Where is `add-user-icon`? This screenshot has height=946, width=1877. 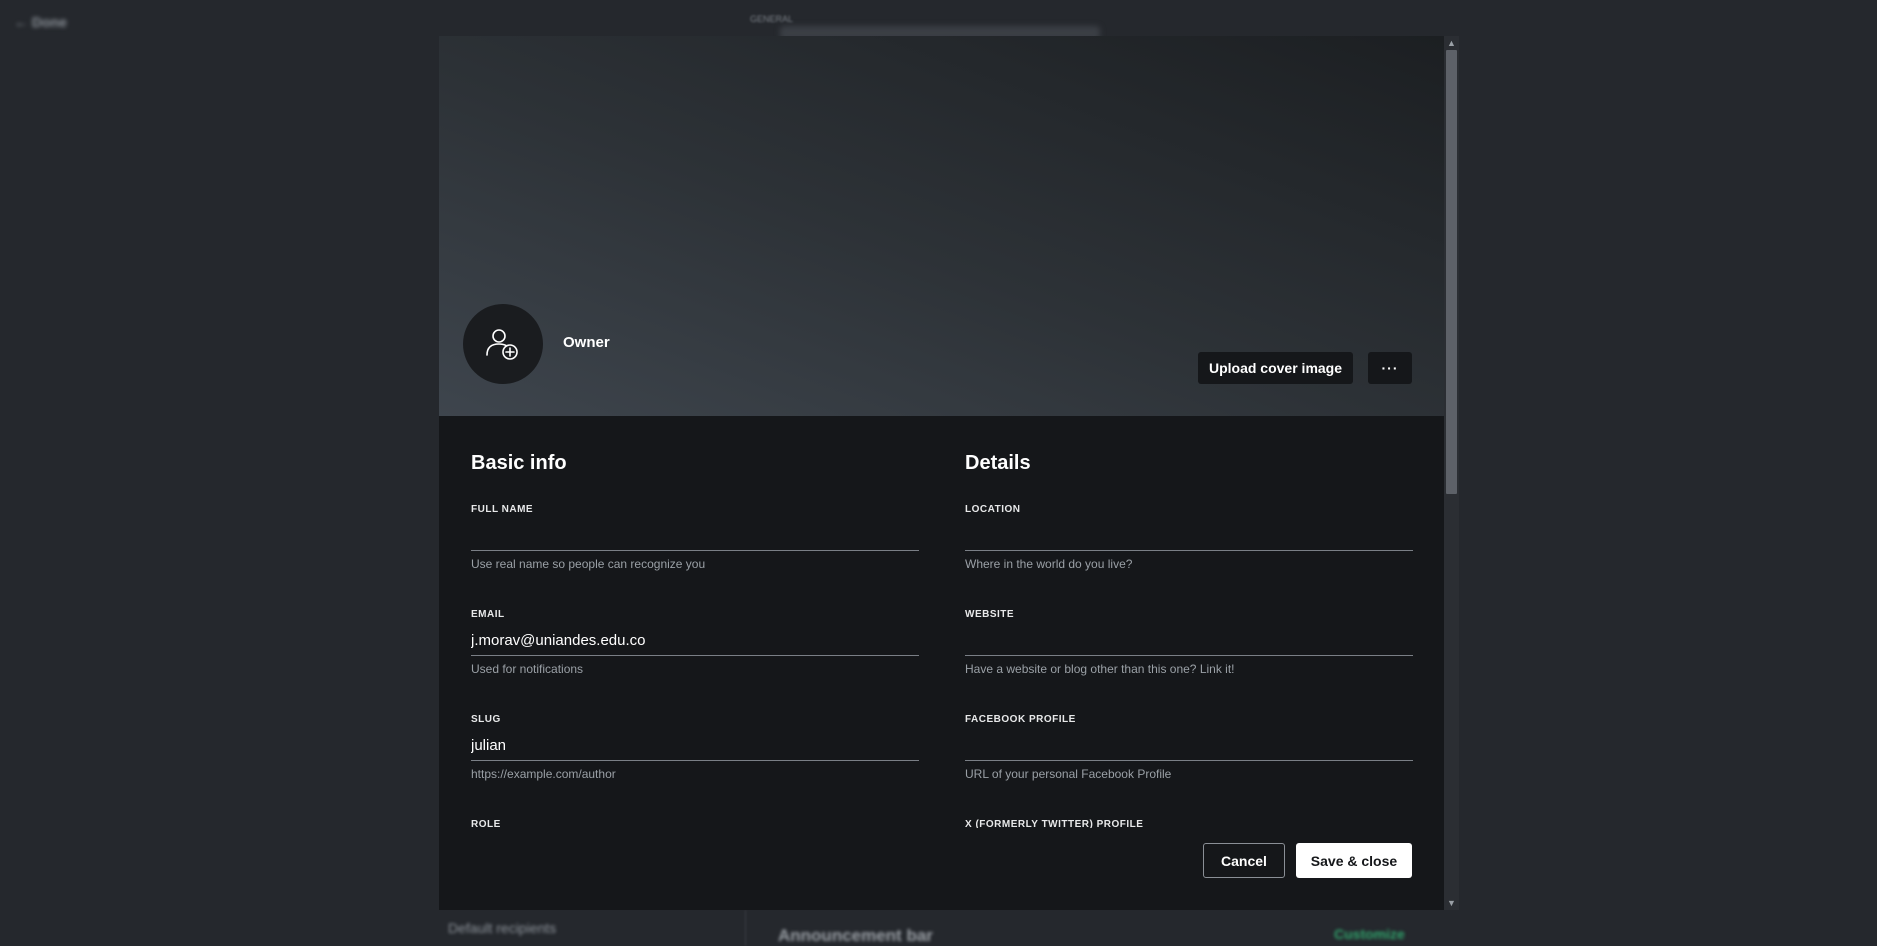
add-user-icon is located at coordinates (502, 344).